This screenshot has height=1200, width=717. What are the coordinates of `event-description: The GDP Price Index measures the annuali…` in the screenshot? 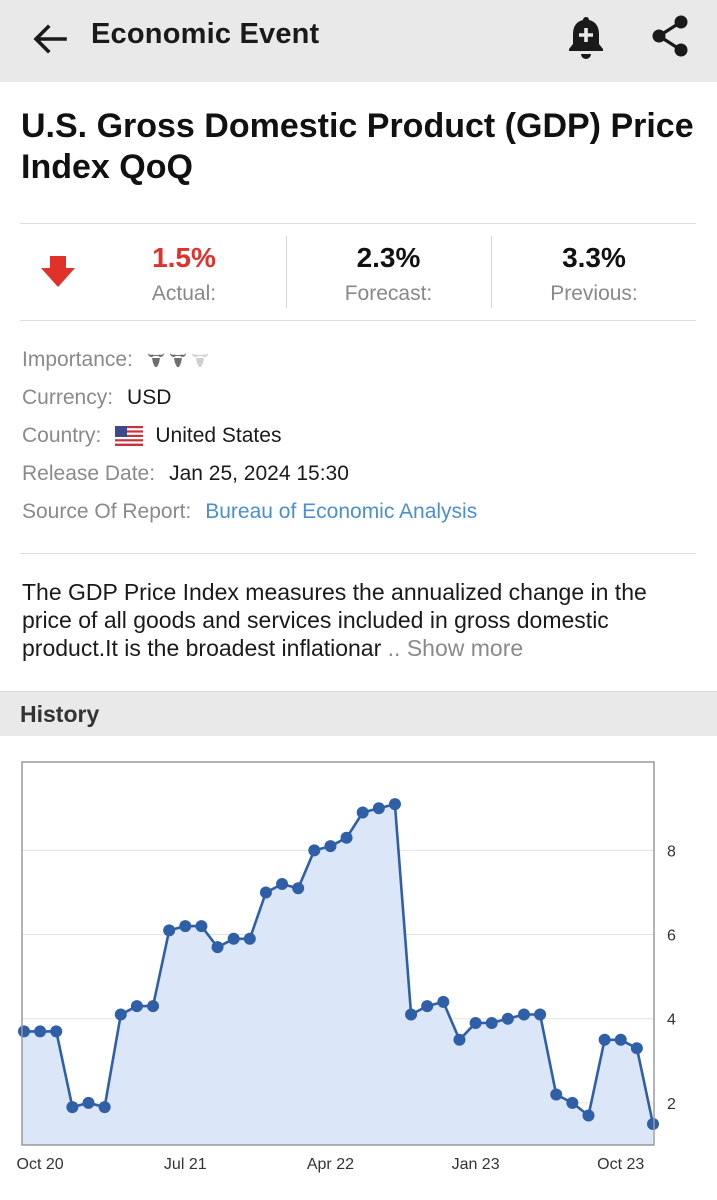 It's located at (360, 620).